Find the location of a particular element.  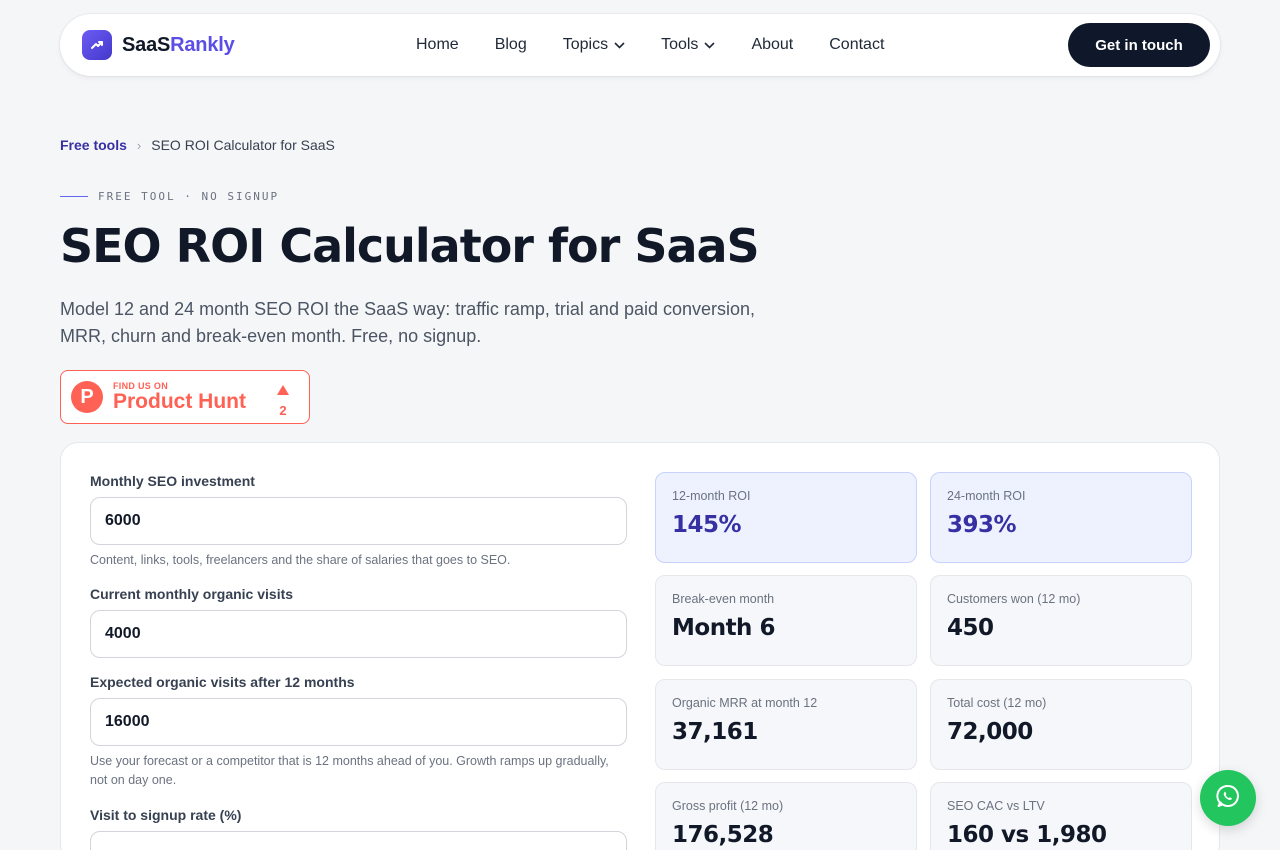

result-label: Total cost (12 mo) is located at coordinates (997, 703).